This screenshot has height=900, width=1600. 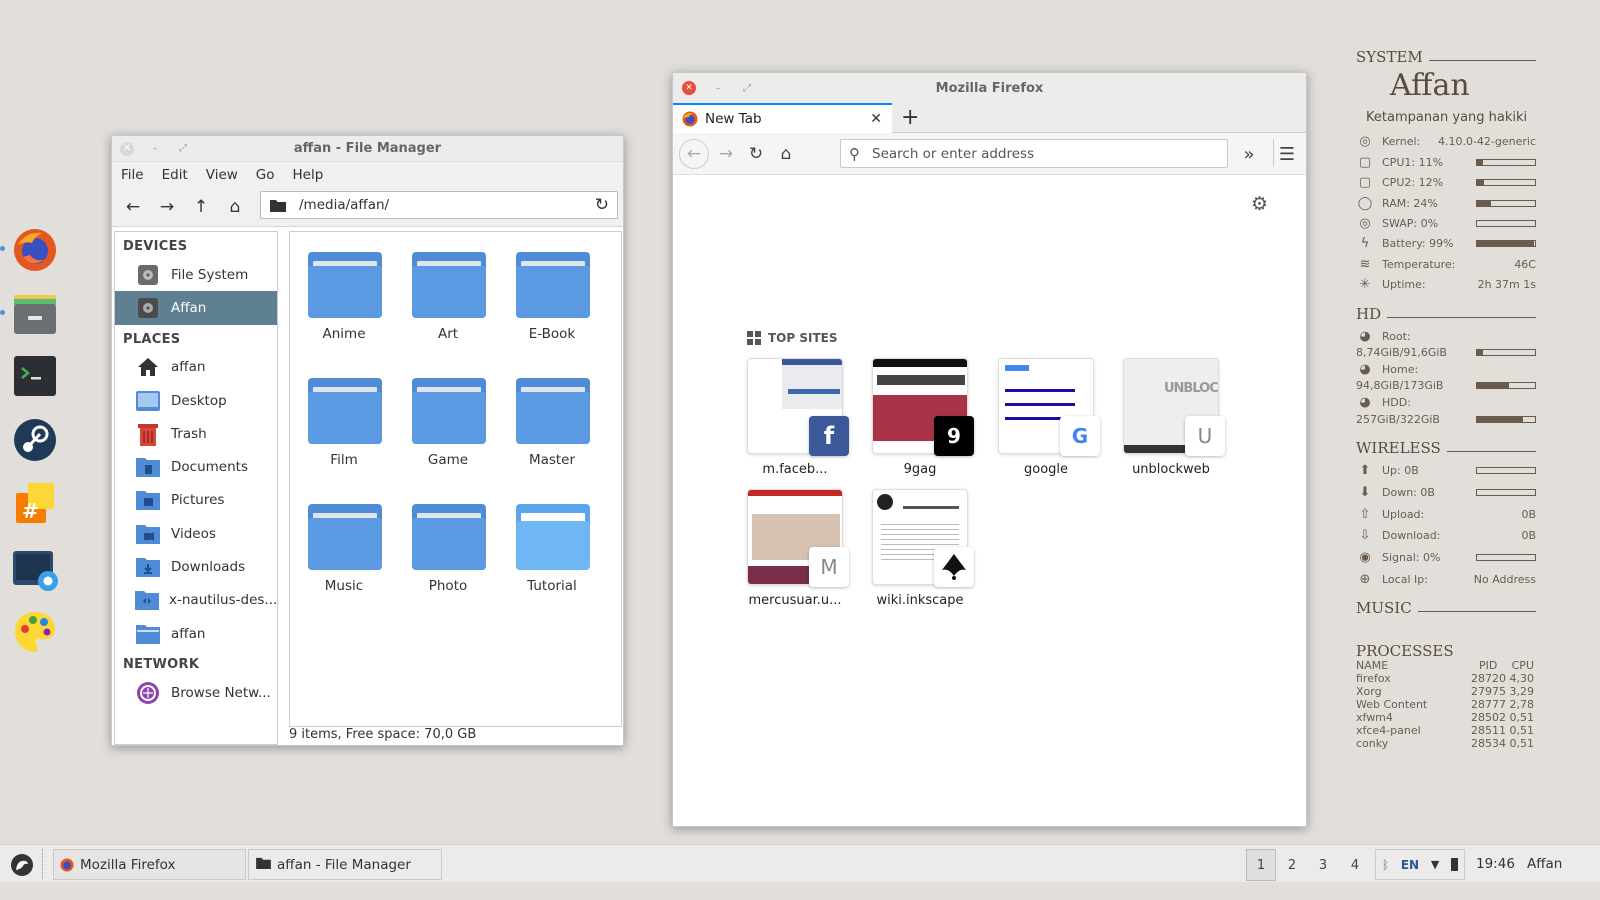 I want to click on process-row: xfwm4 28502 0,51, so click(x=1445, y=717).